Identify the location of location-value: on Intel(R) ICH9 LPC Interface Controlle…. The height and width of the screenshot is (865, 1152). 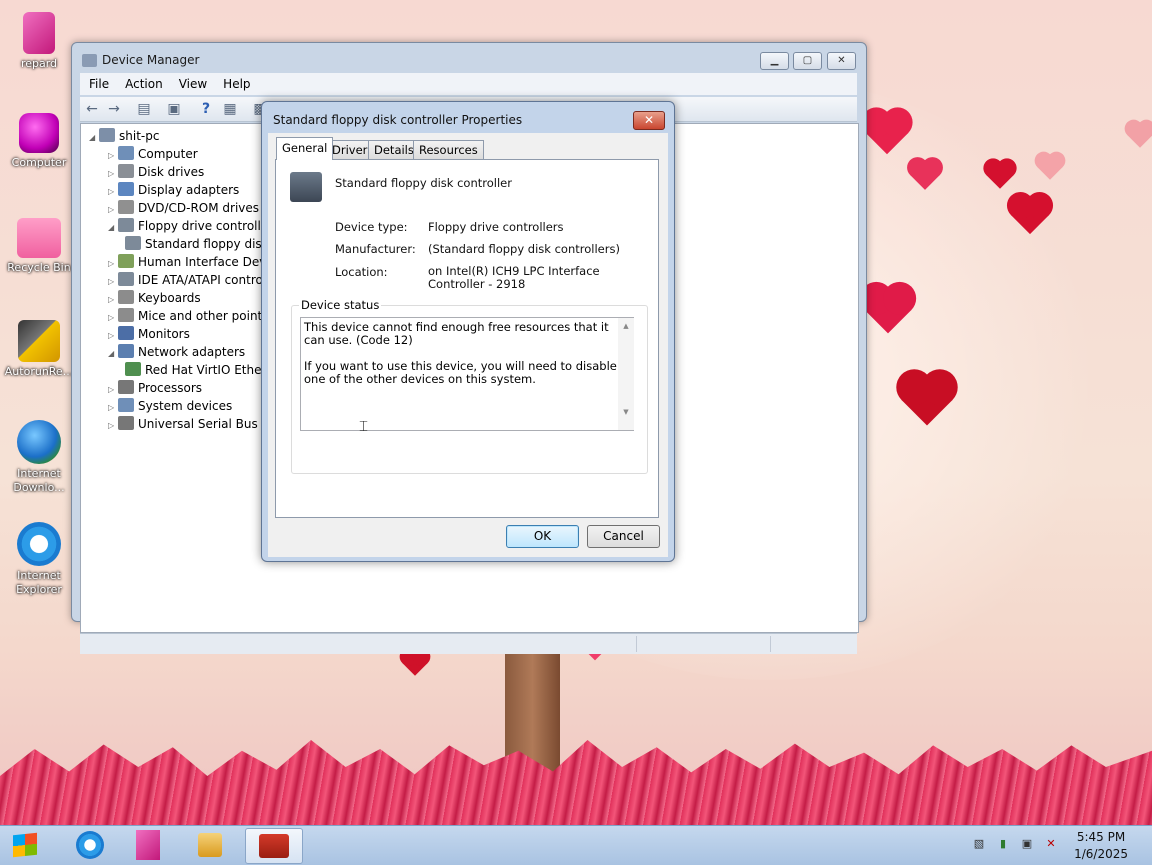
(514, 277).